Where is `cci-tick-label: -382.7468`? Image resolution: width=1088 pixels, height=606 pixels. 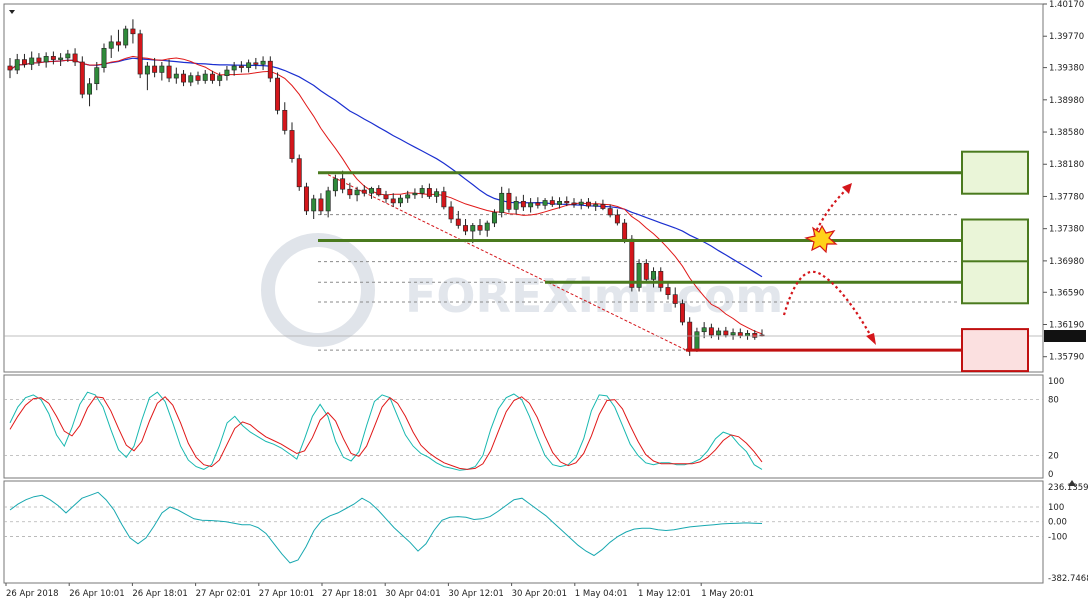 cci-tick-label: -382.7468 is located at coordinates (1068, 579).